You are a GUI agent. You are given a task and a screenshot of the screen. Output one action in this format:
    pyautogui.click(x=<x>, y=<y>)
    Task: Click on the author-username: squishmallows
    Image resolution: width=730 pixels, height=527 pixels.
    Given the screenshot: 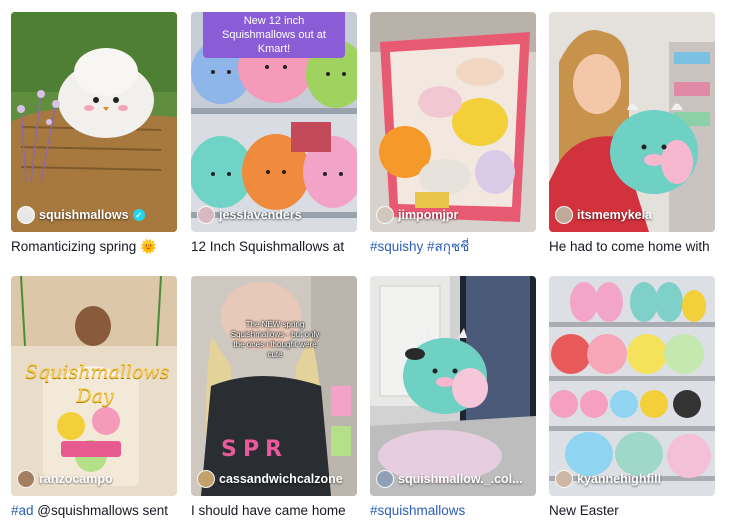 What is the action you would take?
    pyautogui.click(x=84, y=215)
    